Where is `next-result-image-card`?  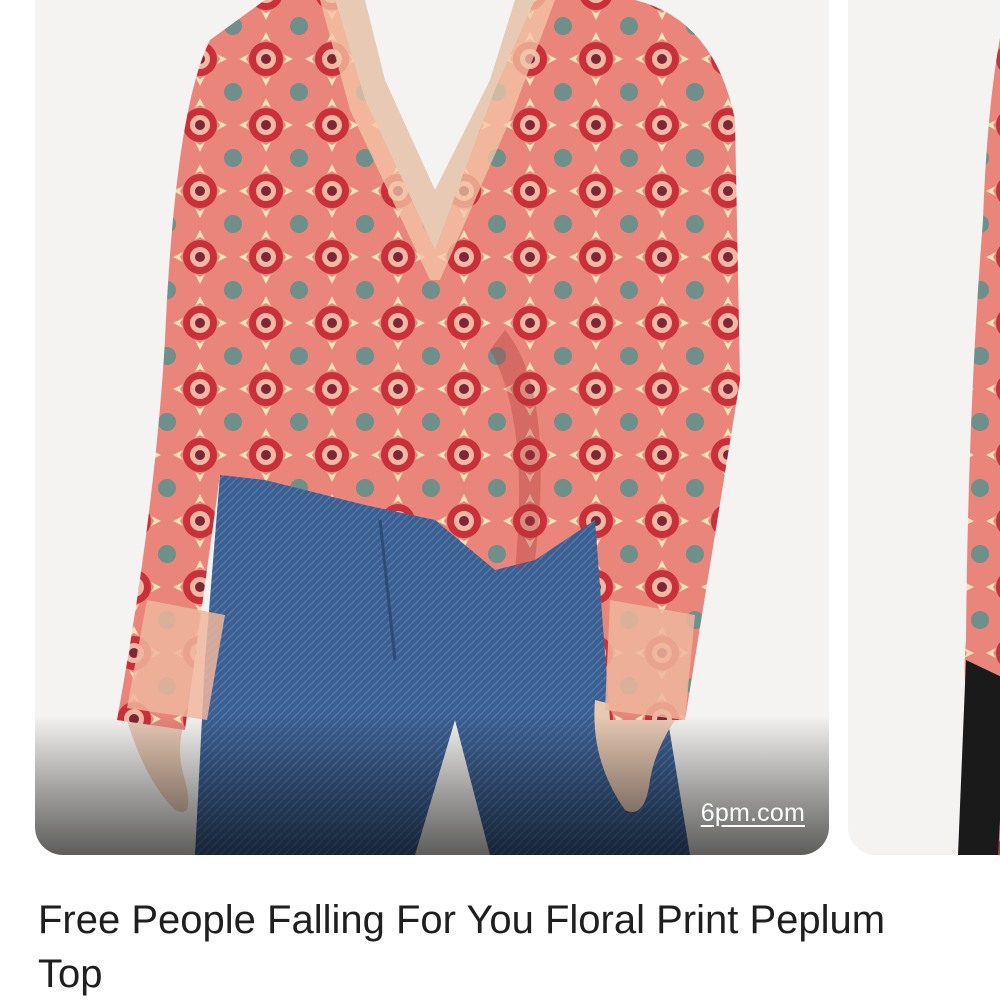
next-result-image-card is located at coordinates (924, 427).